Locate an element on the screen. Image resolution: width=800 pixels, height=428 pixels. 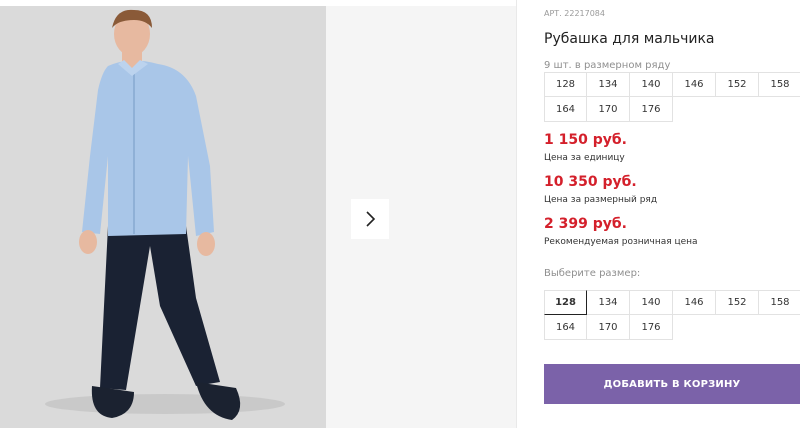
chevron-right-icon is located at coordinates (371, 219).